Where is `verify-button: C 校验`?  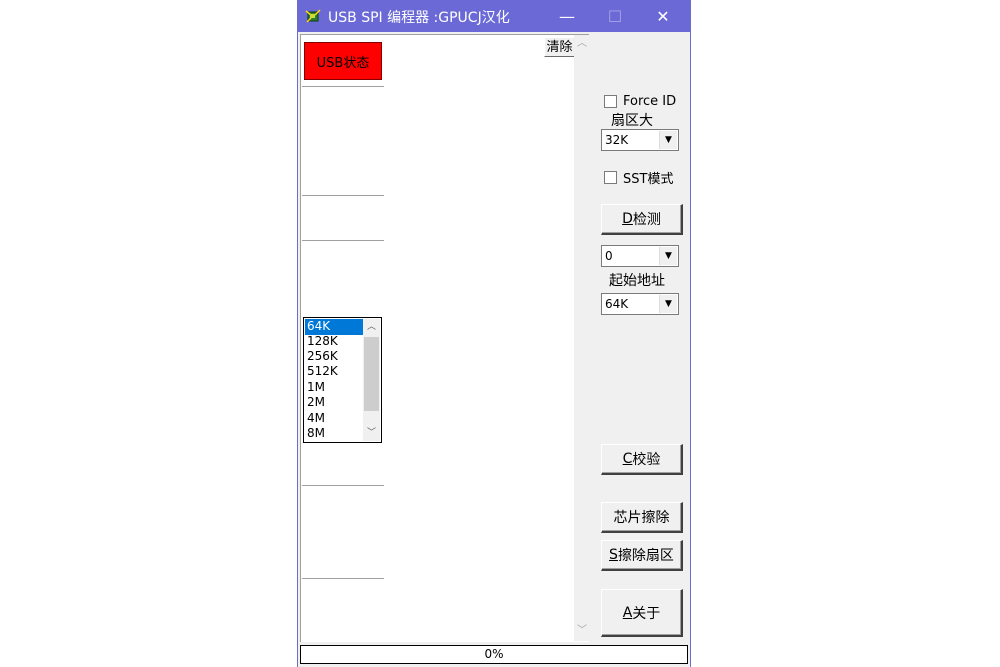
verify-button: C 校验 is located at coordinates (642, 459).